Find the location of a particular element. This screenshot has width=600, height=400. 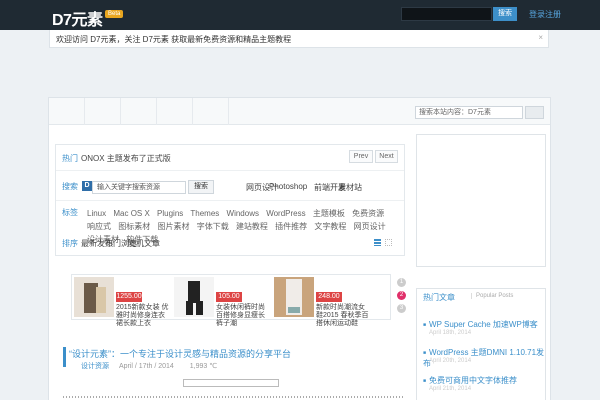

carousel-dot-active: 2 is located at coordinates (401, 295).